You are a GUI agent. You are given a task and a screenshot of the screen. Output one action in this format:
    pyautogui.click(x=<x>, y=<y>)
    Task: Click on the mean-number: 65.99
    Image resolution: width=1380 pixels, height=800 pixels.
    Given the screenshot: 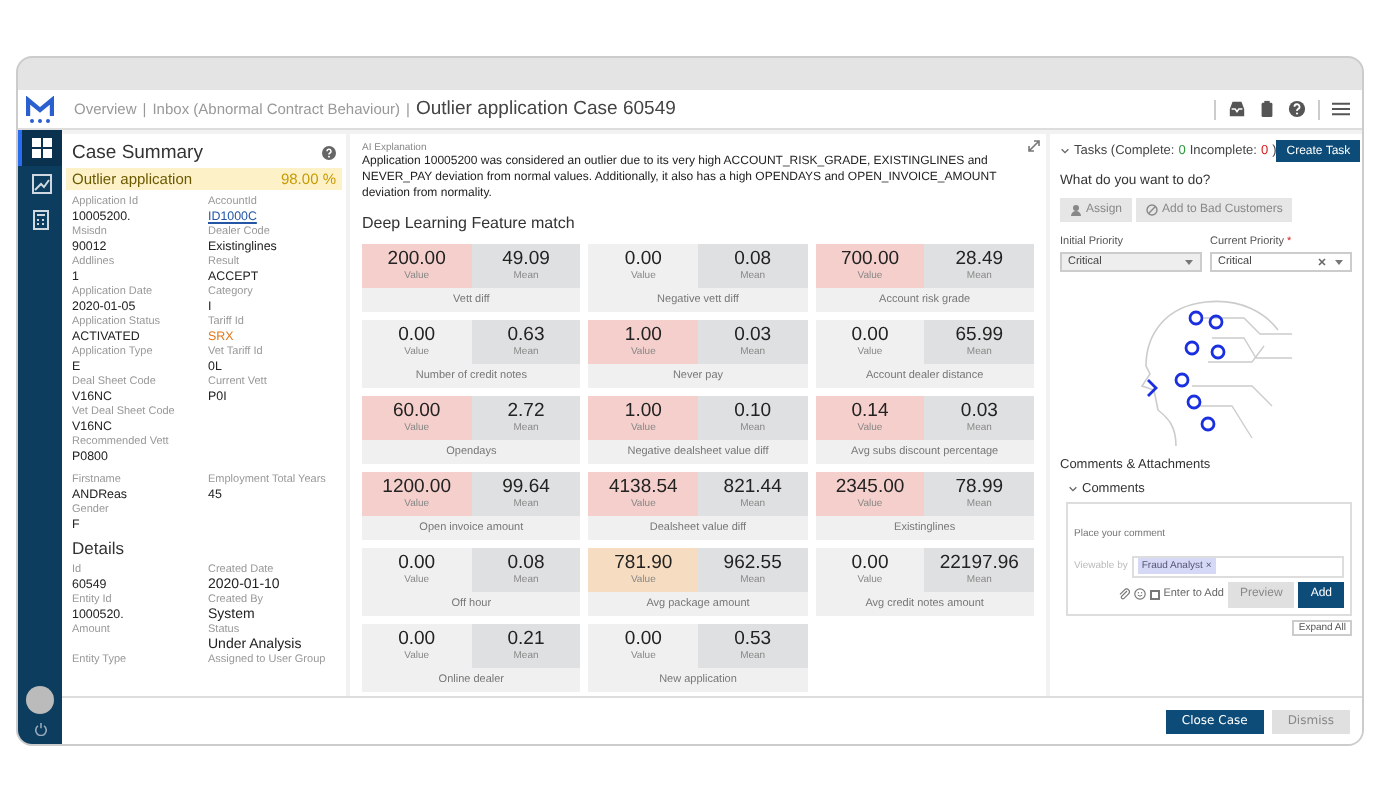 What is the action you would take?
    pyautogui.click(x=979, y=336)
    